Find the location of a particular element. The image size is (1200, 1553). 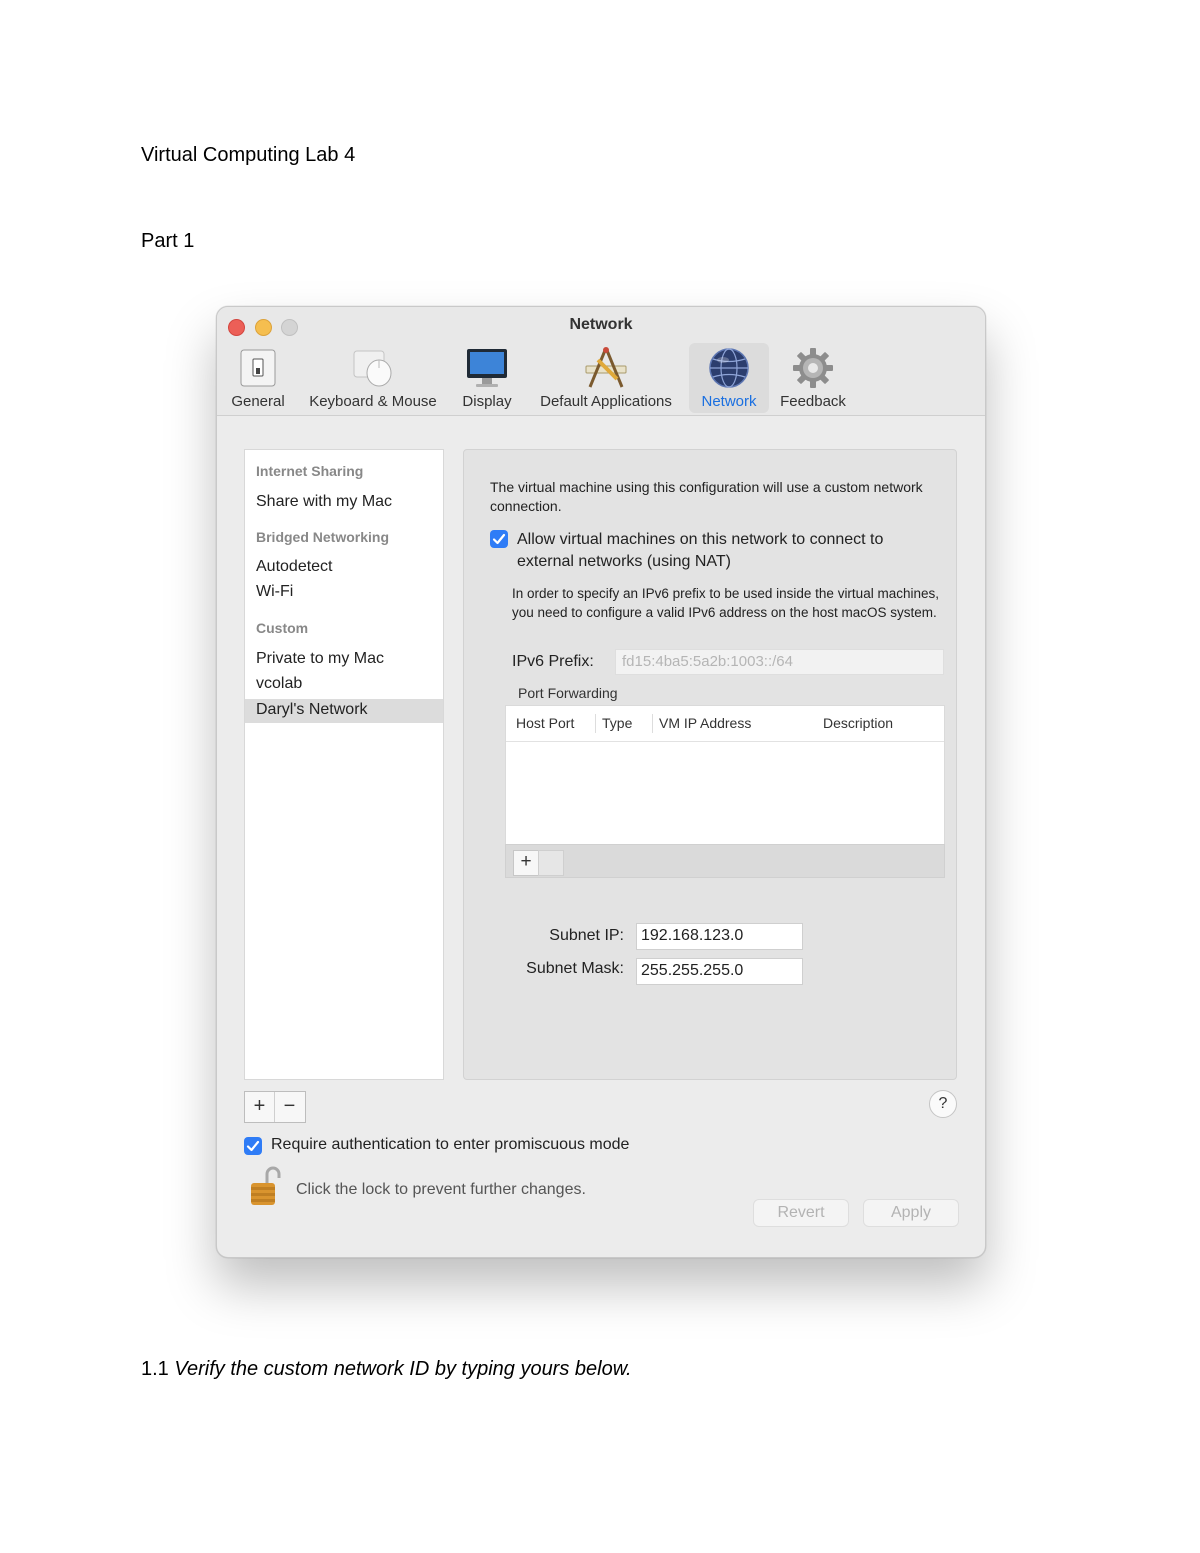

toolbar-label: Keyboard & Mouse is located at coordinates (373, 401).